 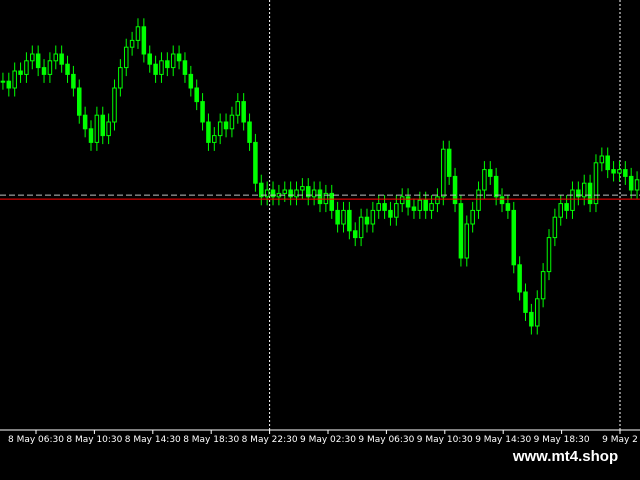 I want to click on time-axis-label: 8 May 22:30, so click(x=270, y=440).